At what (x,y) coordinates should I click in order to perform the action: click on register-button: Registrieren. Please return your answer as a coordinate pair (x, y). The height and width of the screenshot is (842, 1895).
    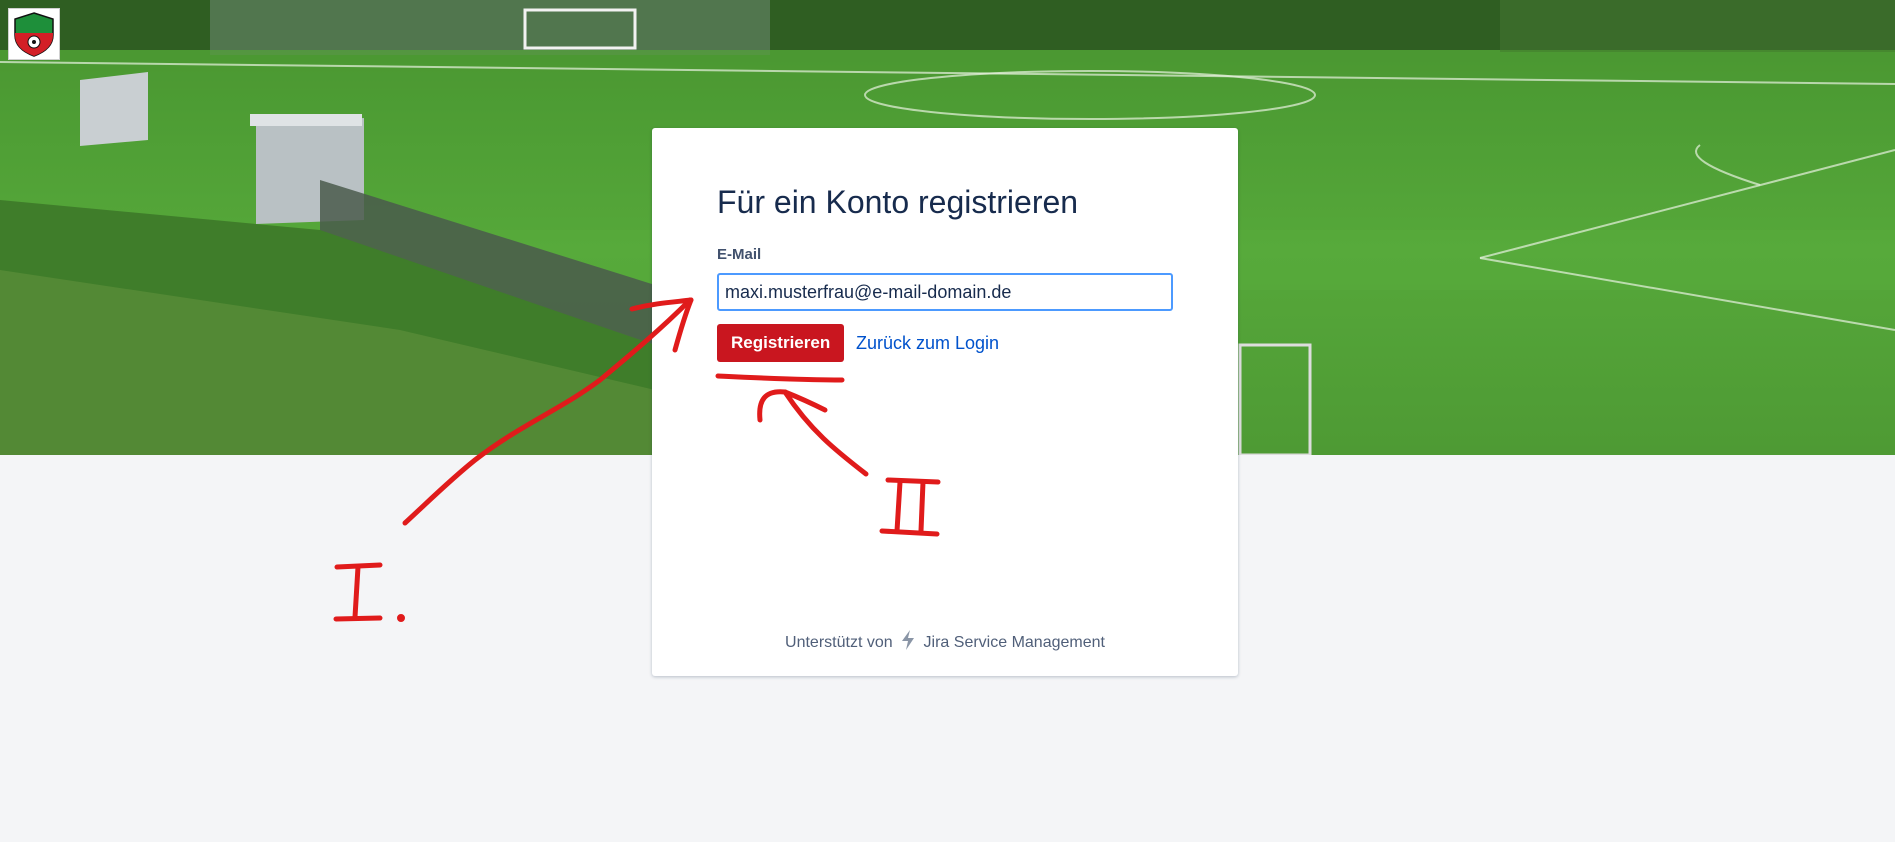
    Looking at the image, I should click on (781, 343).